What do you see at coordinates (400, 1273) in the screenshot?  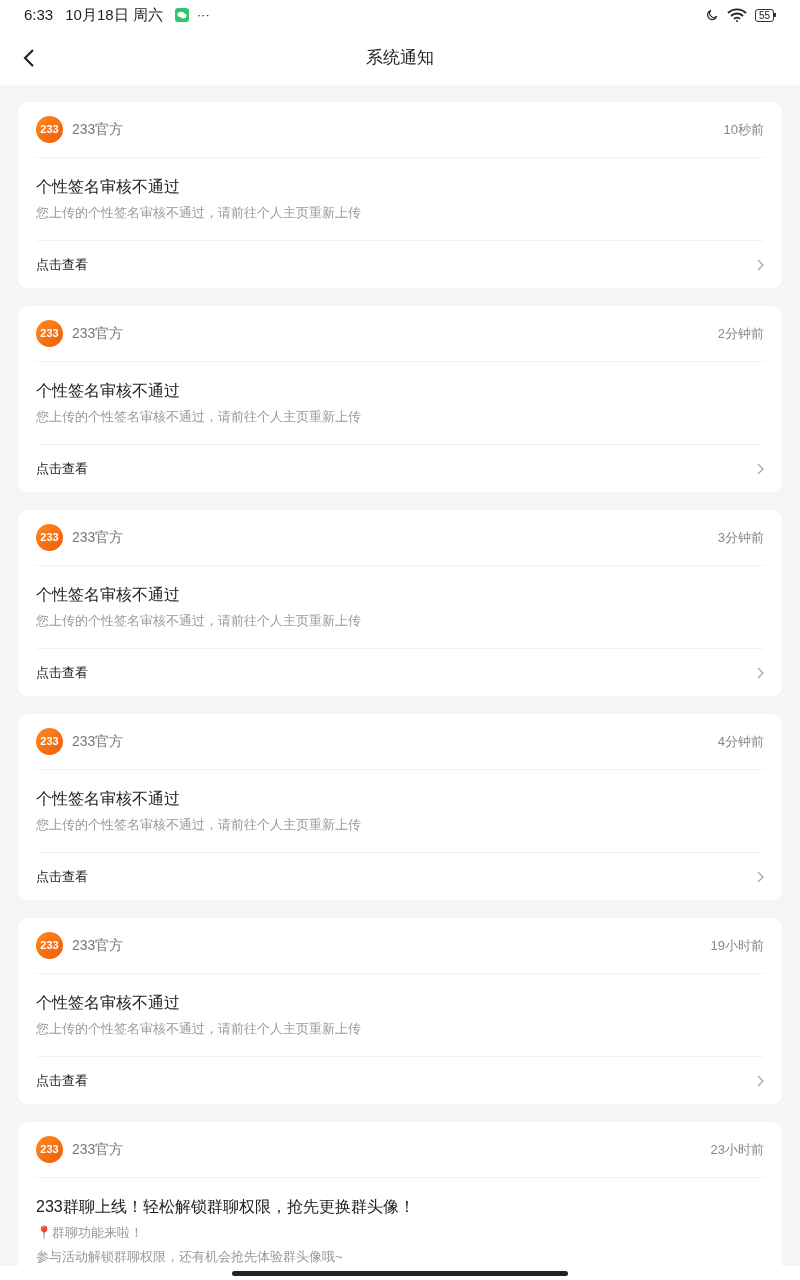 I see `home-indicator` at bounding box center [400, 1273].